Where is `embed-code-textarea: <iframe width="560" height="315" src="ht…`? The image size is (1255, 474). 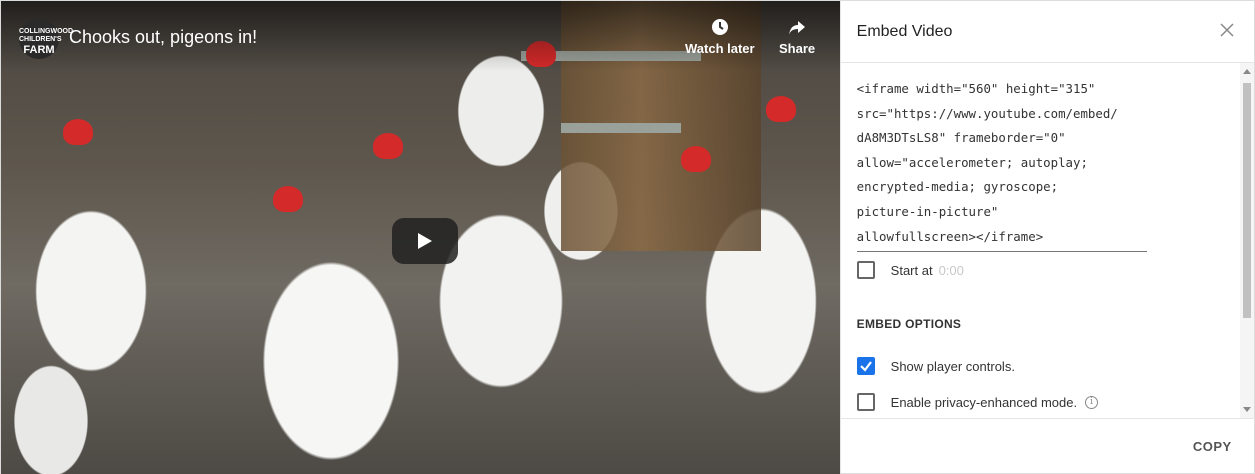 embed-code-textarea: <iframe width="560" height="315" src="ht… is located at coordinates (1001, 165).